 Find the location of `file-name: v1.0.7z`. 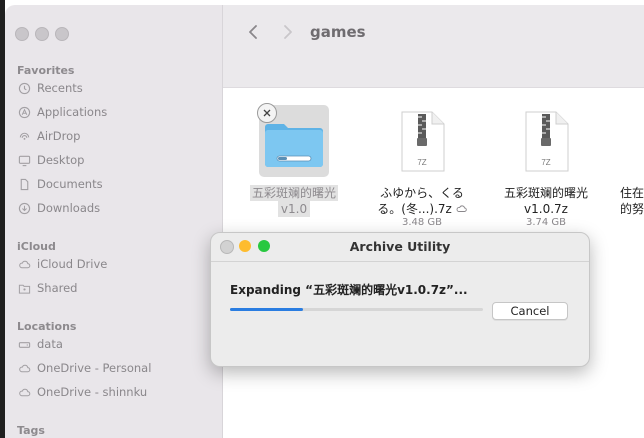

file-name: v1.0.7z is located at coordinates (546, 209).